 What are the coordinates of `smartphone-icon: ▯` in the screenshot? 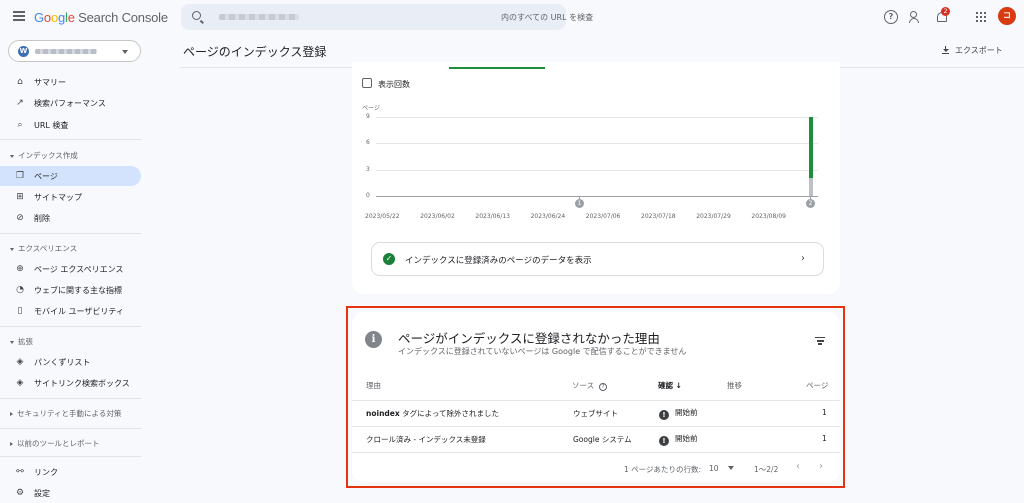 It's located at (20, 311).